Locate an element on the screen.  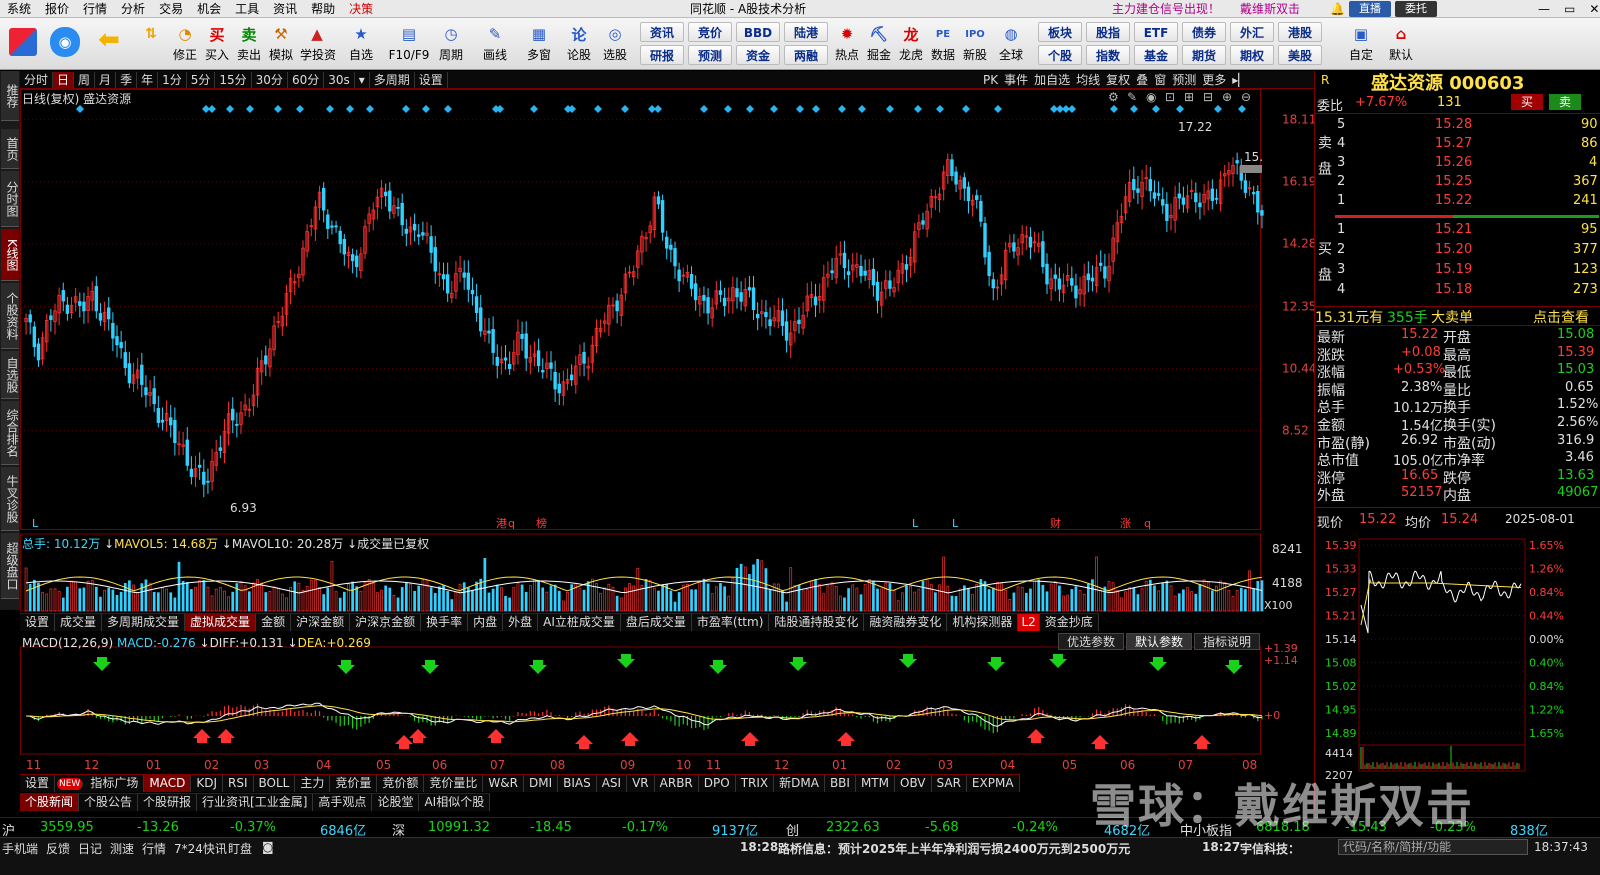
multi-period-button: 多周期 is located at coordinates (392, 79).